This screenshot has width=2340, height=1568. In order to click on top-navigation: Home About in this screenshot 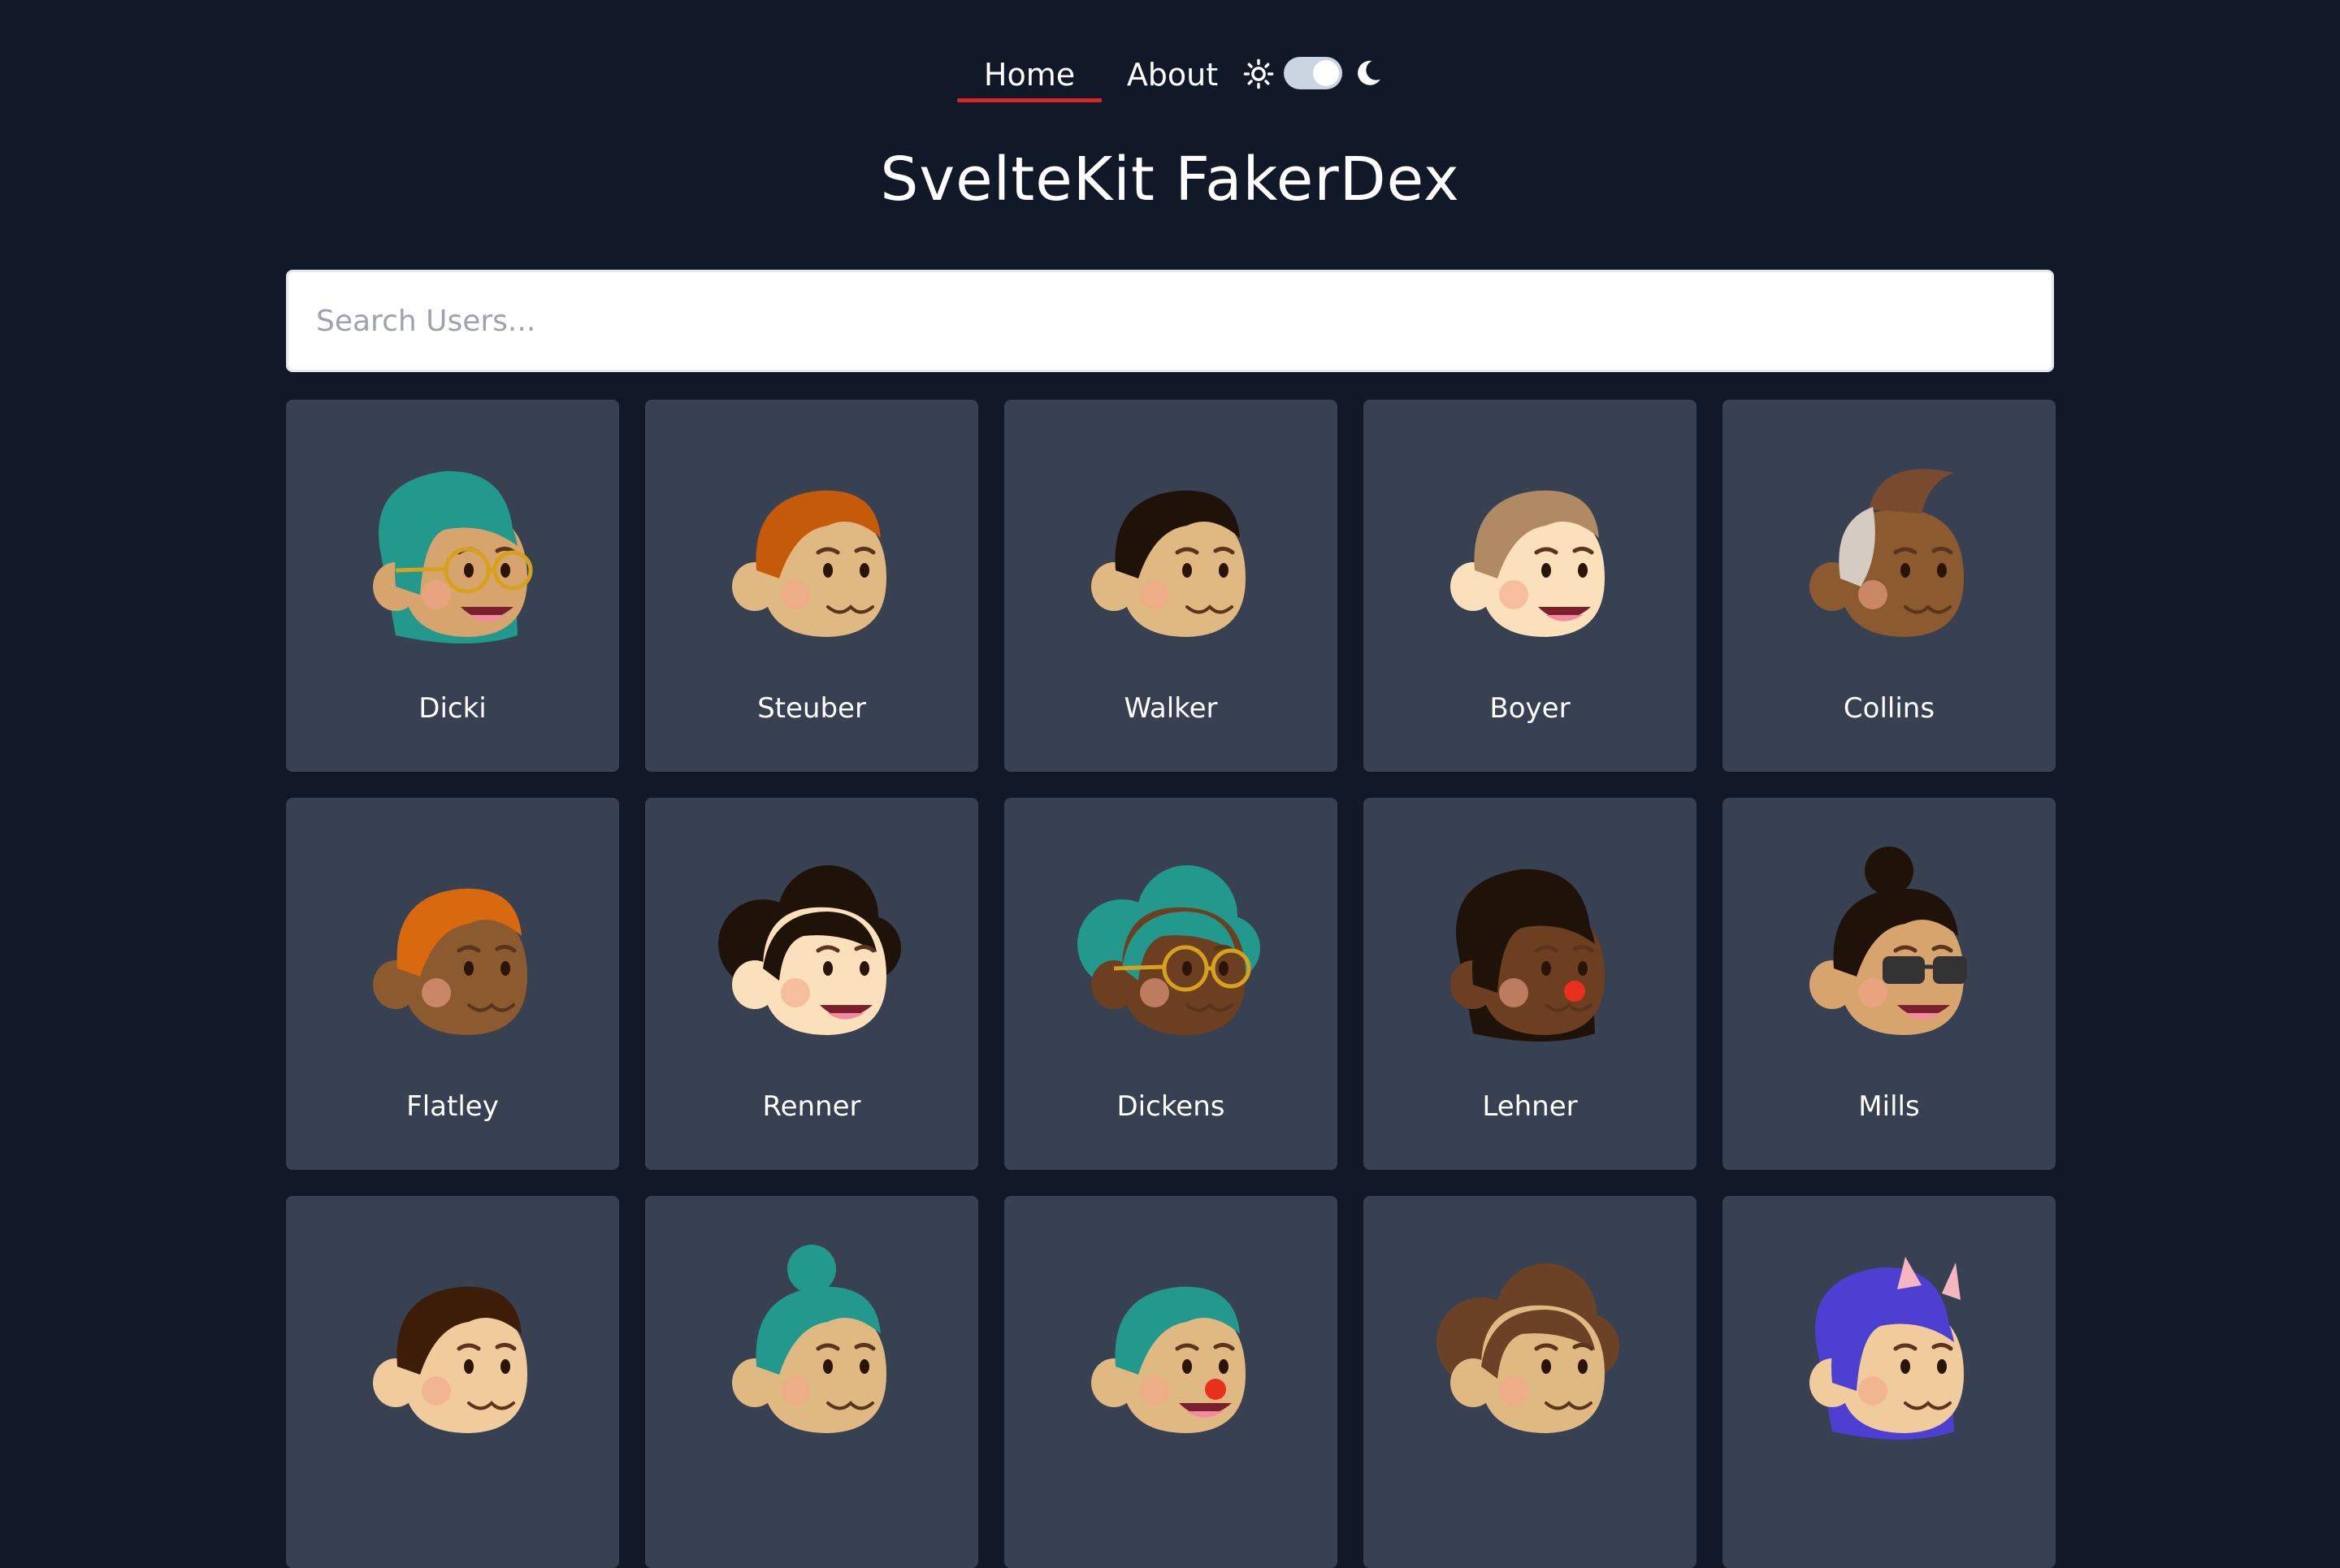, I will do `click(1170, 77)`.